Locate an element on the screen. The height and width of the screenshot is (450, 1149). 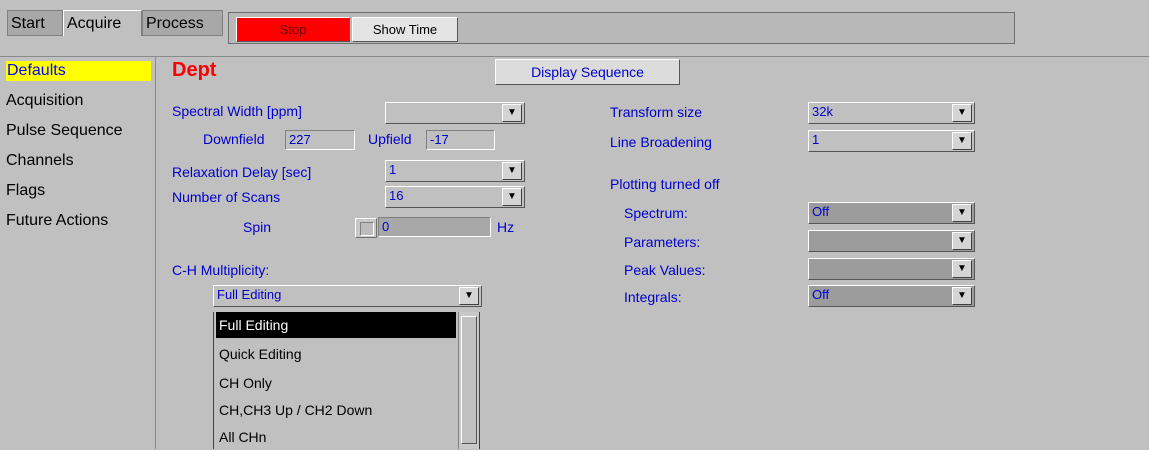
sidebar-item-acquisition: Acquisition is located at coordinates (44, 101).